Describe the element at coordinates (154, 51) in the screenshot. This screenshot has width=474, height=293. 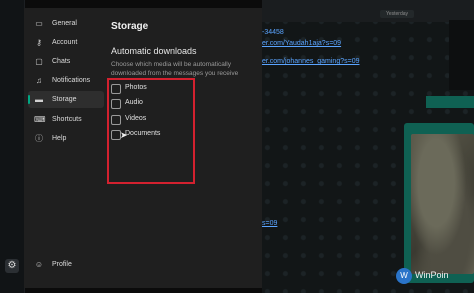
I see `section-heading: Automatic downloads` at that location.